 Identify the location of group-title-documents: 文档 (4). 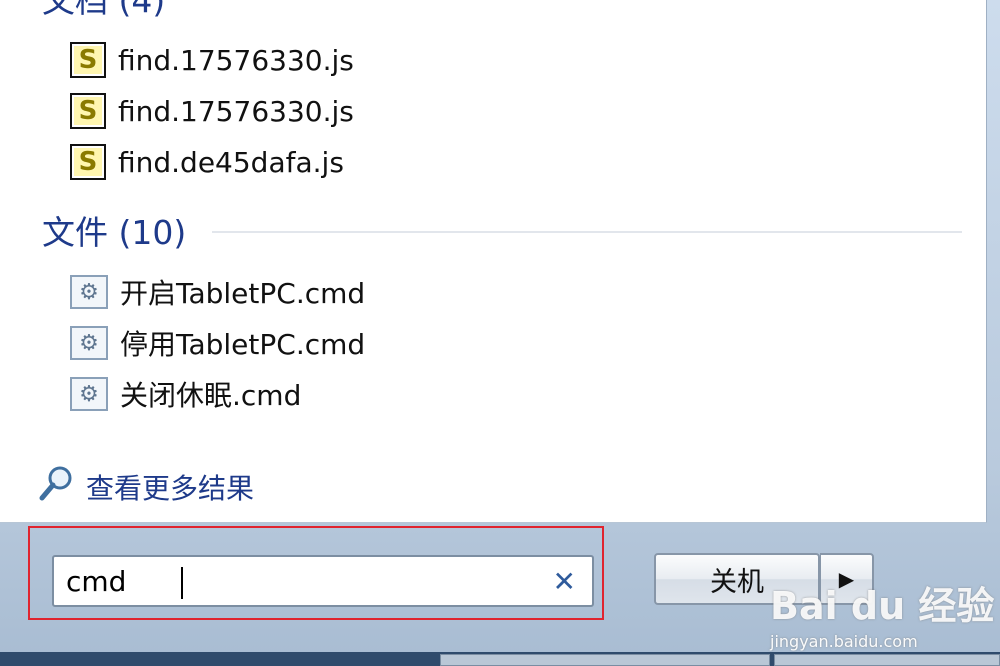
(104, 10).